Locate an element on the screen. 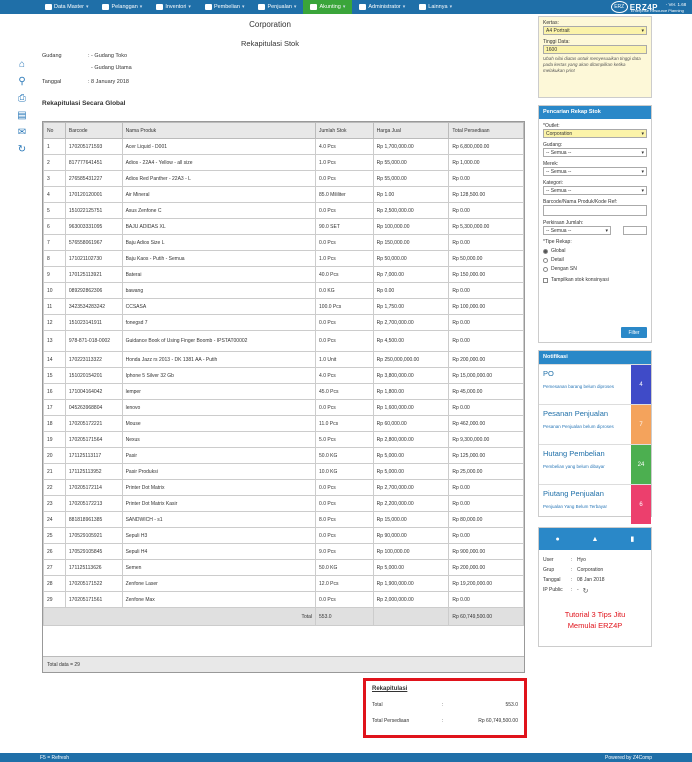 This screenshot has height=762, width=692. table-cell: Sepuli H4 is located at coordinates (219, 551).